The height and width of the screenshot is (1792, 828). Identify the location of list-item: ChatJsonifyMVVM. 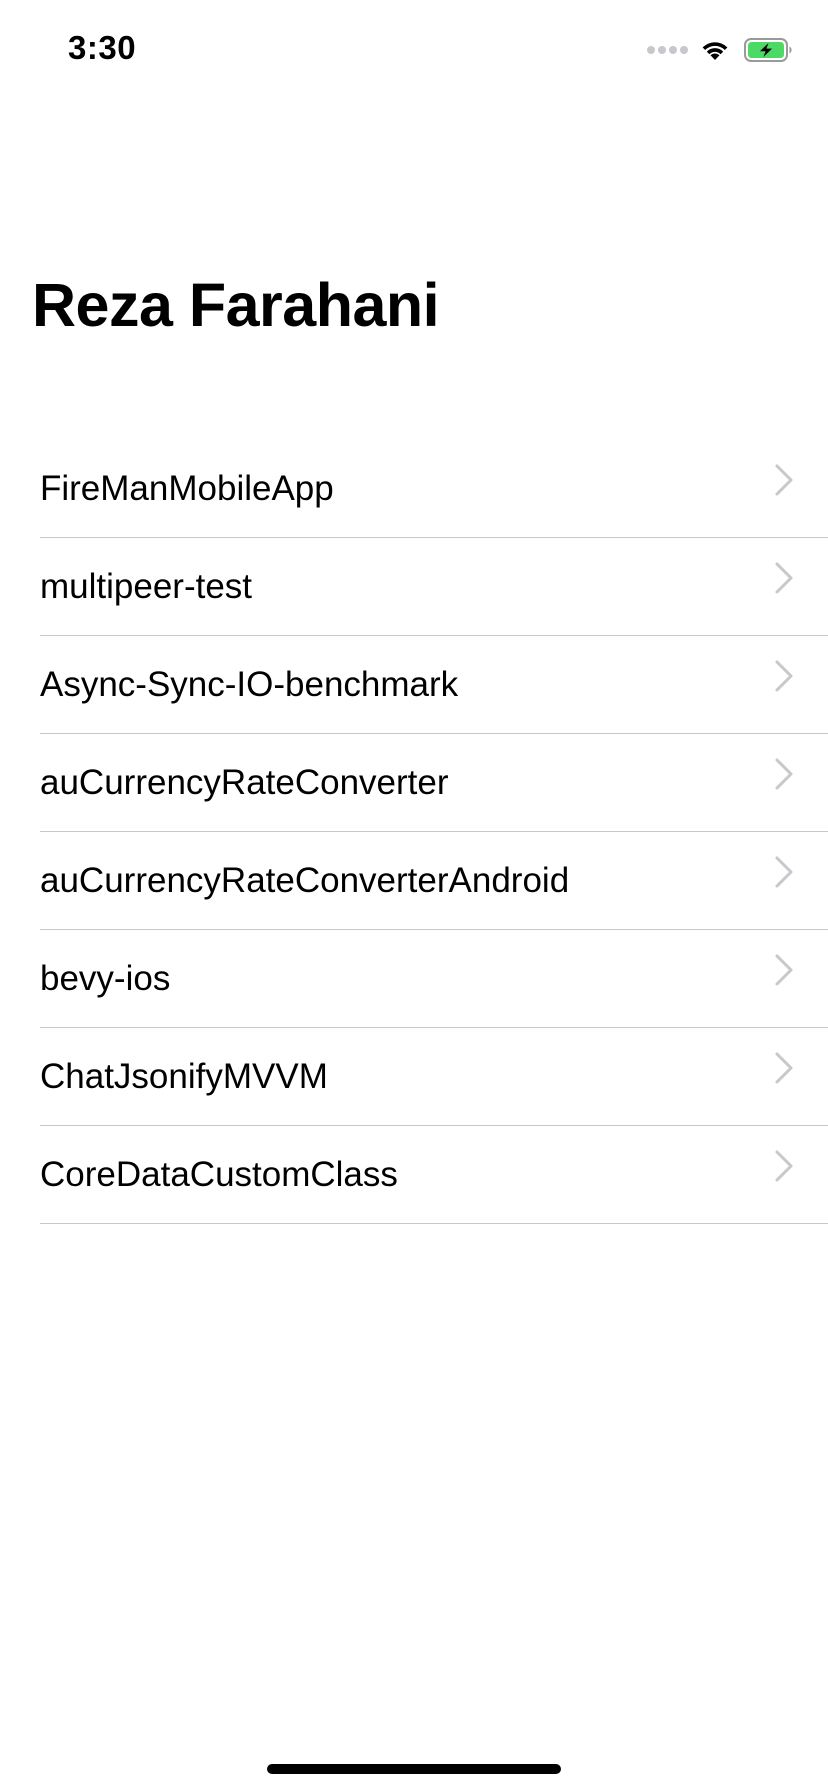
(414, 1077).